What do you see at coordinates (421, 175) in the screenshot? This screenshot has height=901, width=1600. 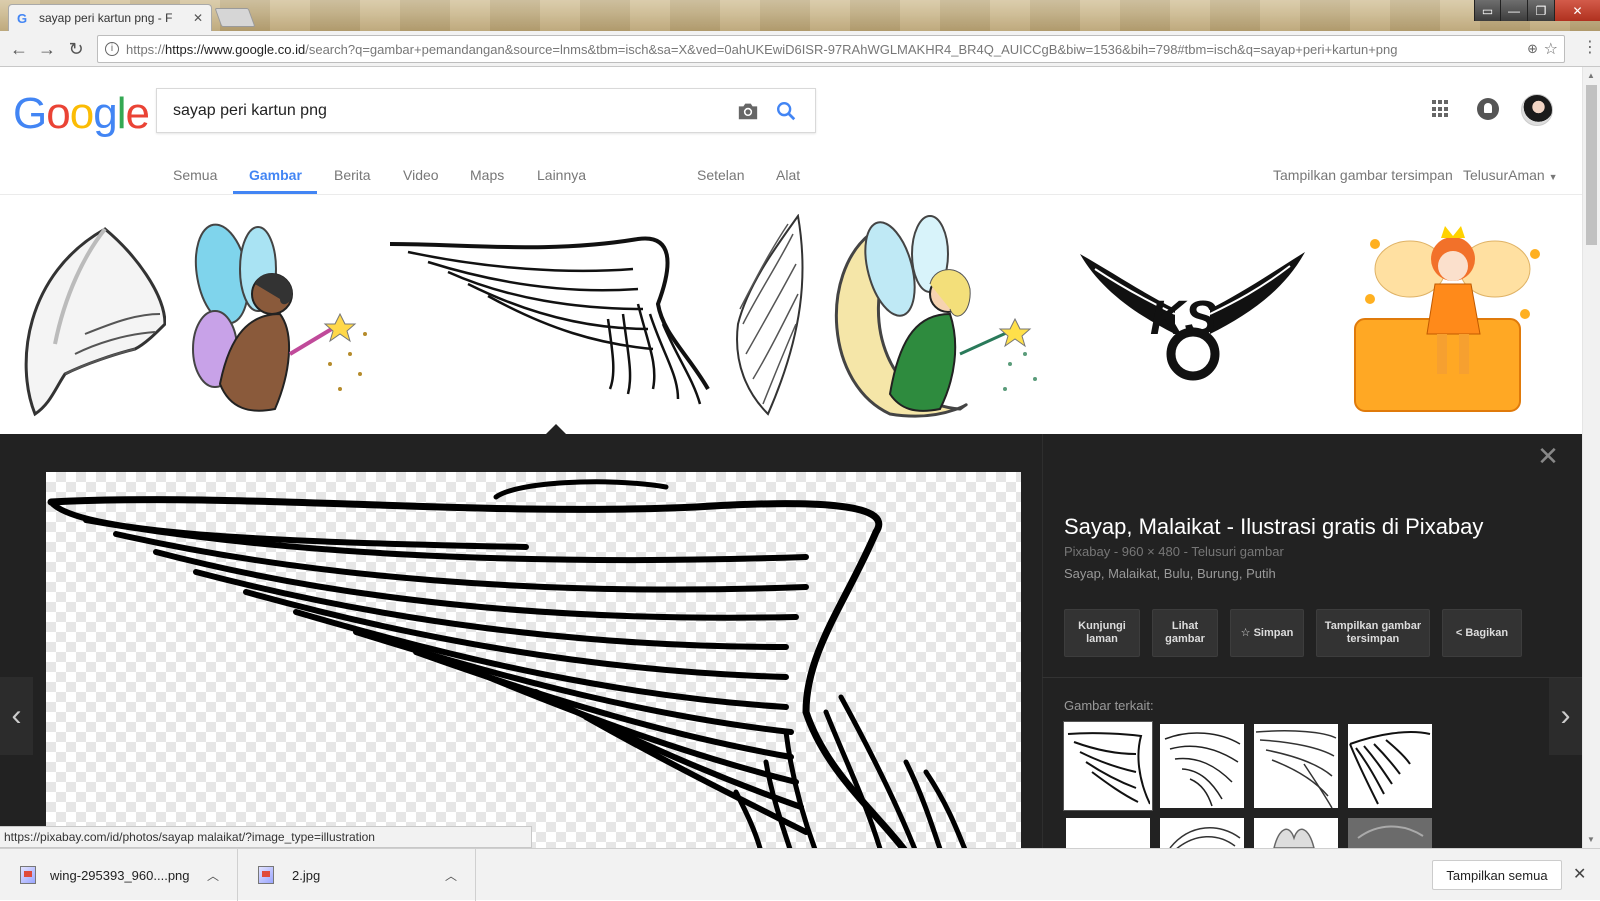 I see `tab-video: Video` at bounding box center [421, 175].